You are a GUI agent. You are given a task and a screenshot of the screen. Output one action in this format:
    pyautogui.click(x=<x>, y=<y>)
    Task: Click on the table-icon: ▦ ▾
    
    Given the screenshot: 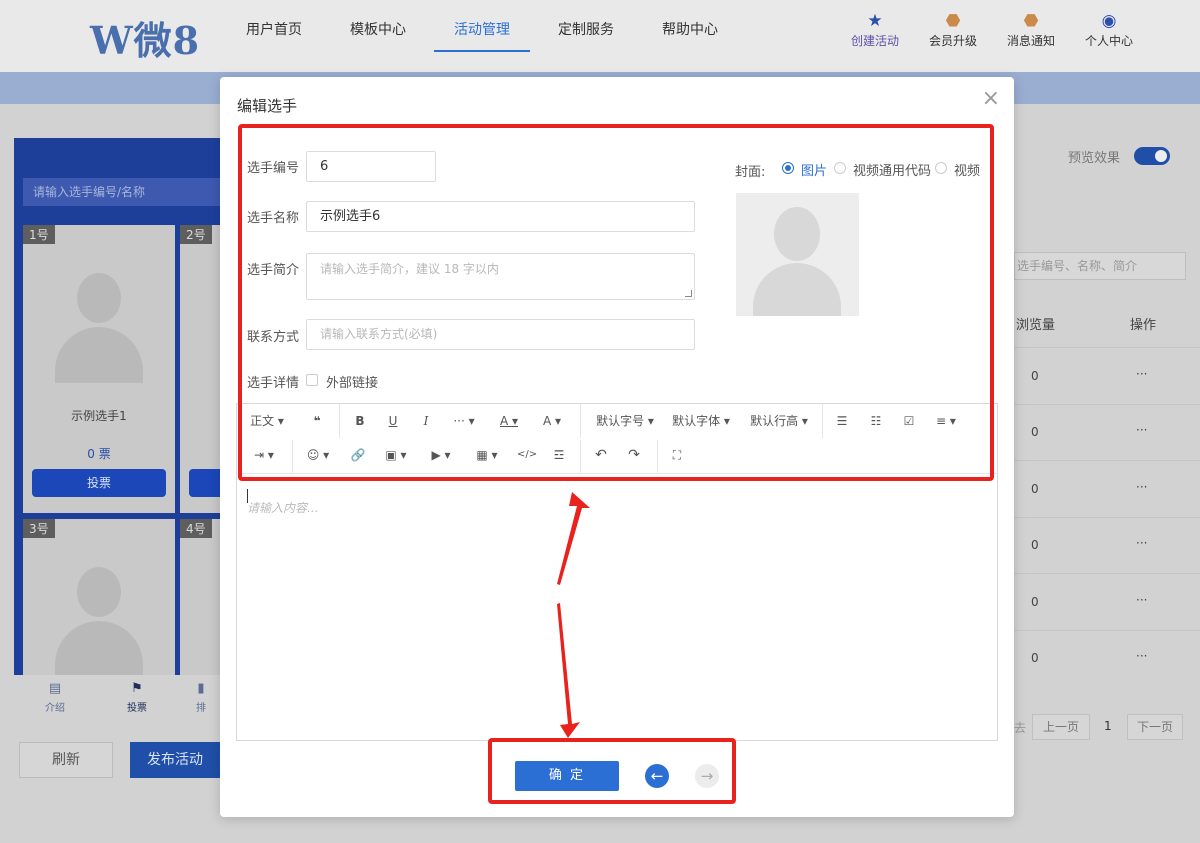 What is the action you would take?
    pyautogui.click(x=487, y=455)
    